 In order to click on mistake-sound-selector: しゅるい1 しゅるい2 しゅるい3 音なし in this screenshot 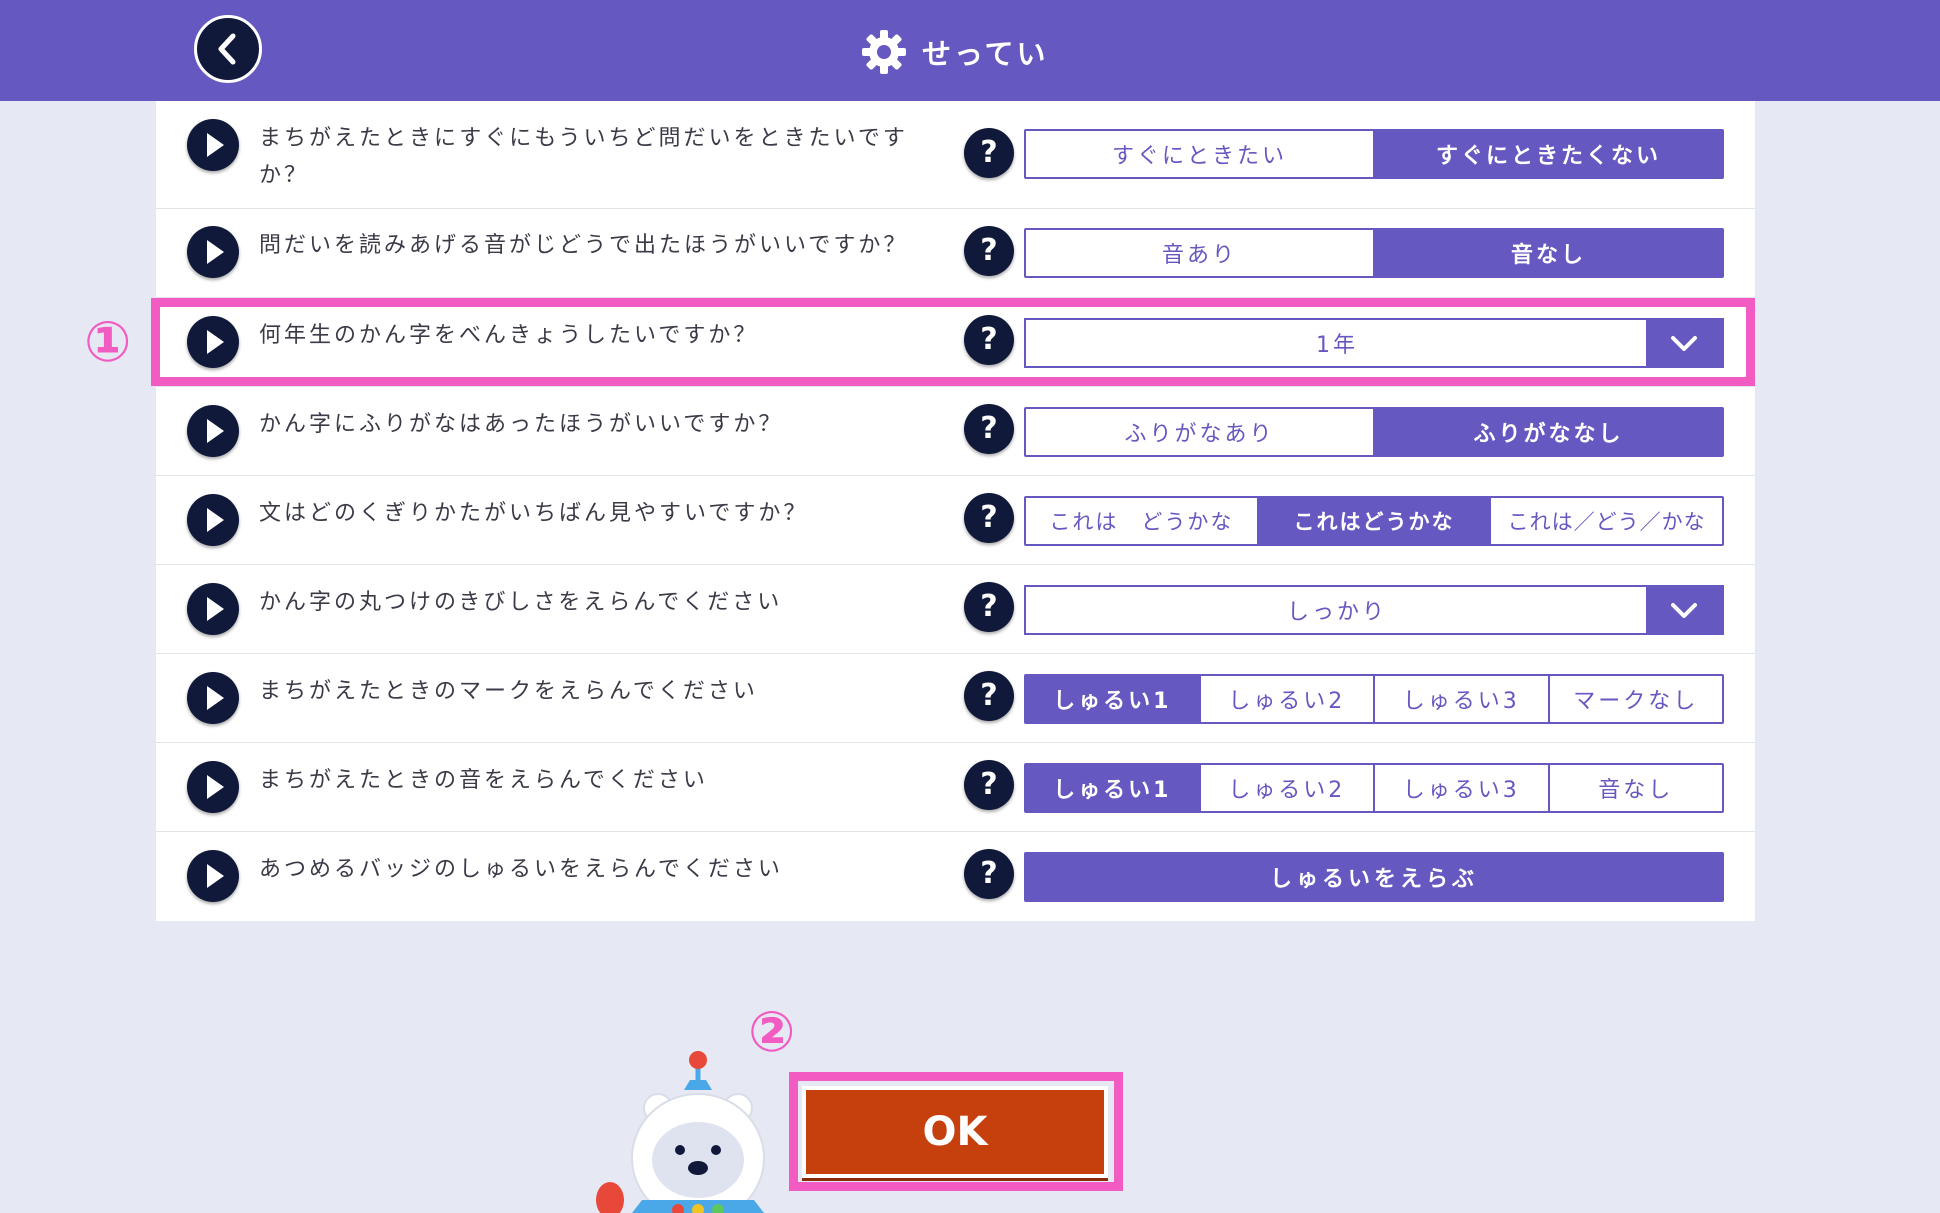, I will do `click(1374, 788)`.